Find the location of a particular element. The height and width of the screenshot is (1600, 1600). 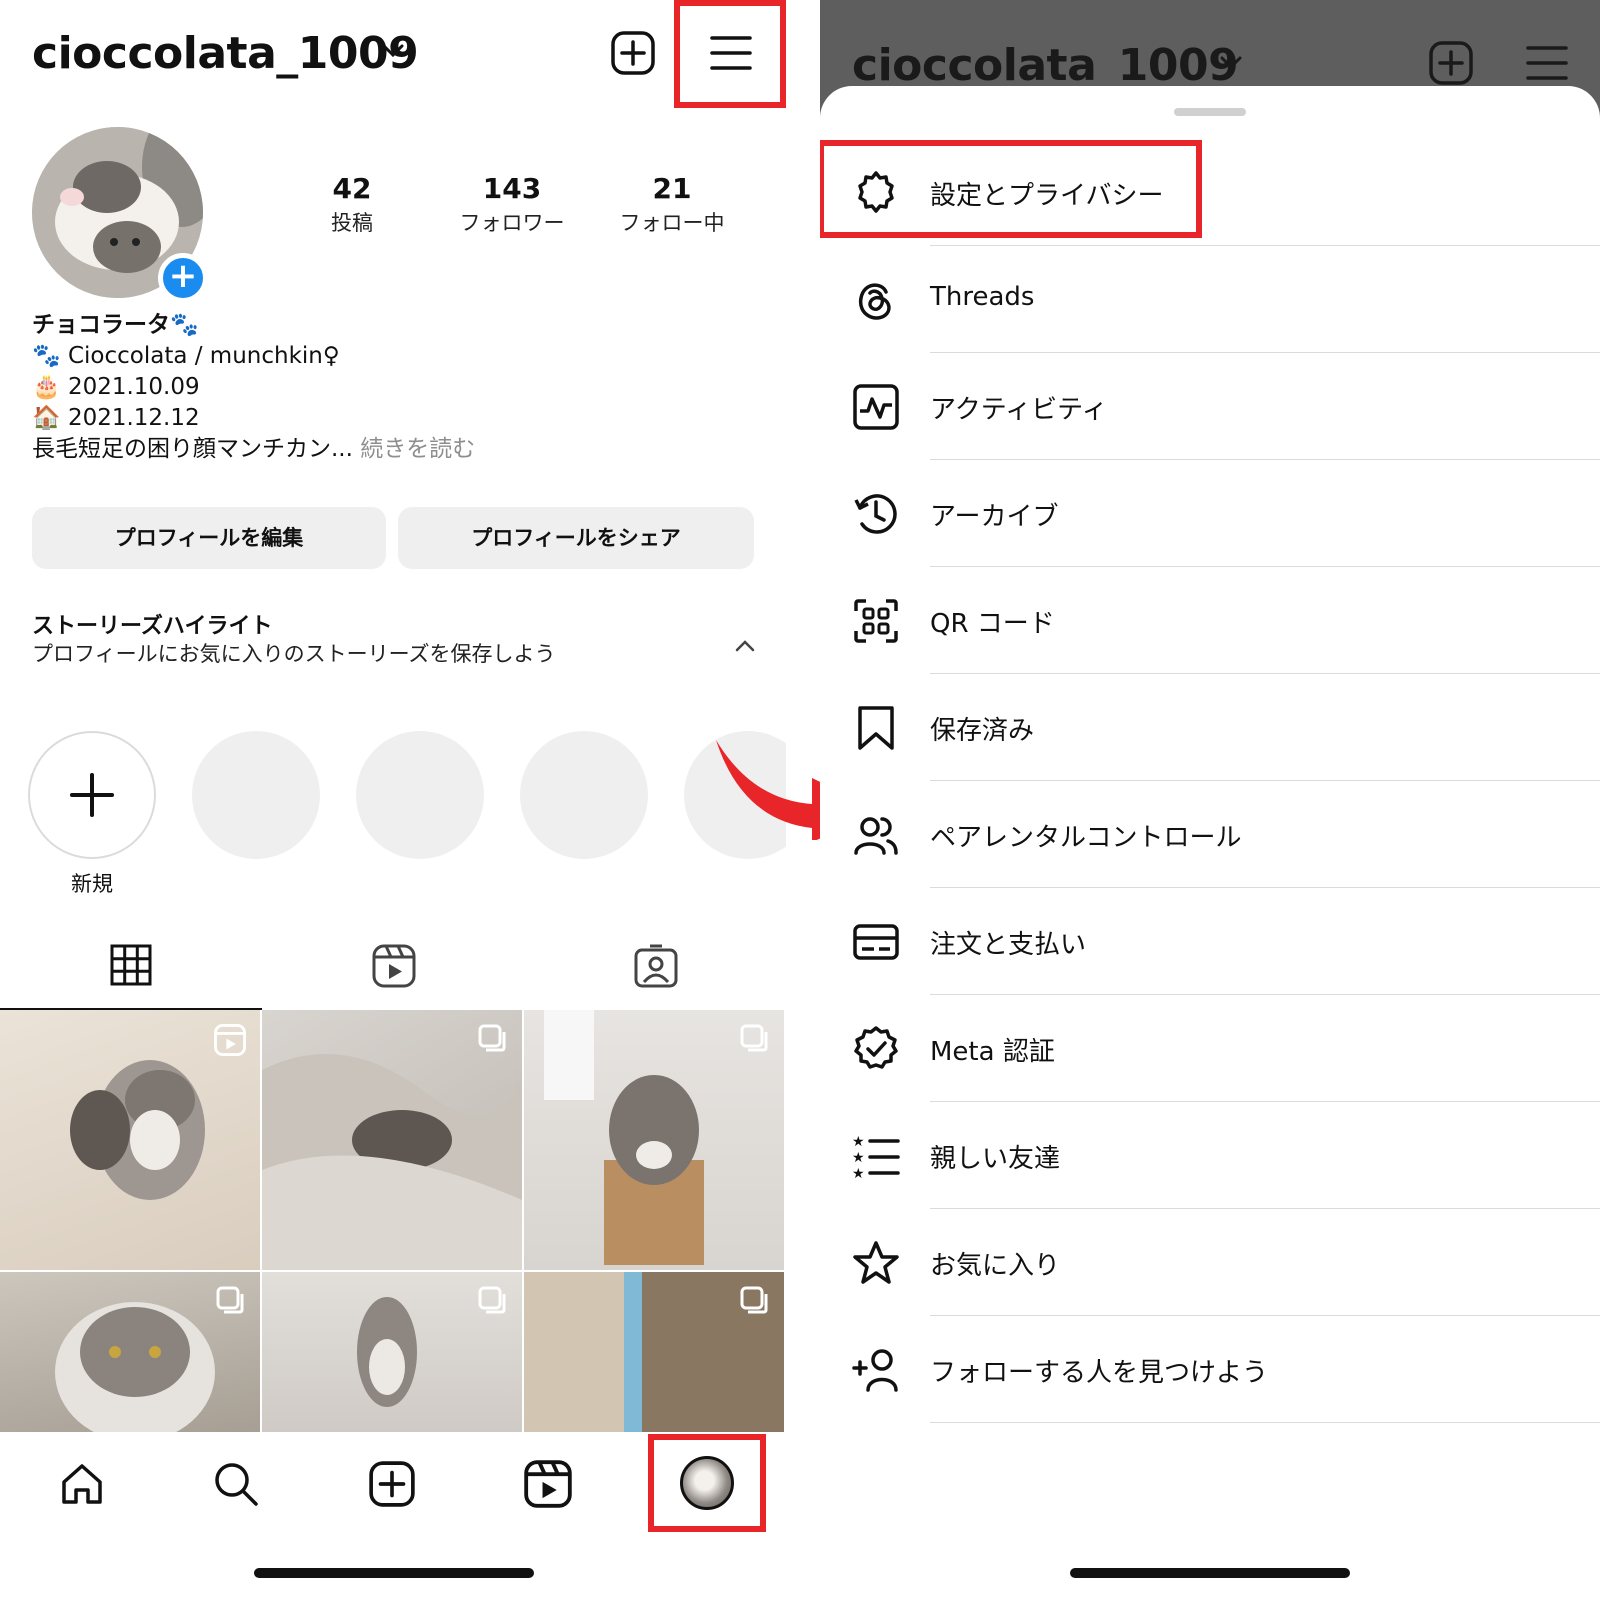

people-icon is located at coordinates (876, 836).